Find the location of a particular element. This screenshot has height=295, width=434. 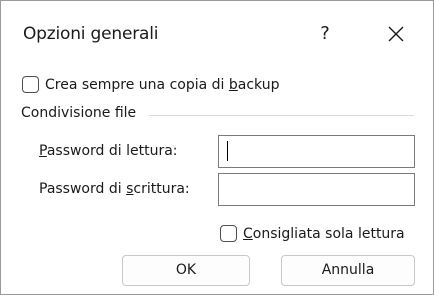

help-button: ? is located at coordinates (325, 34).